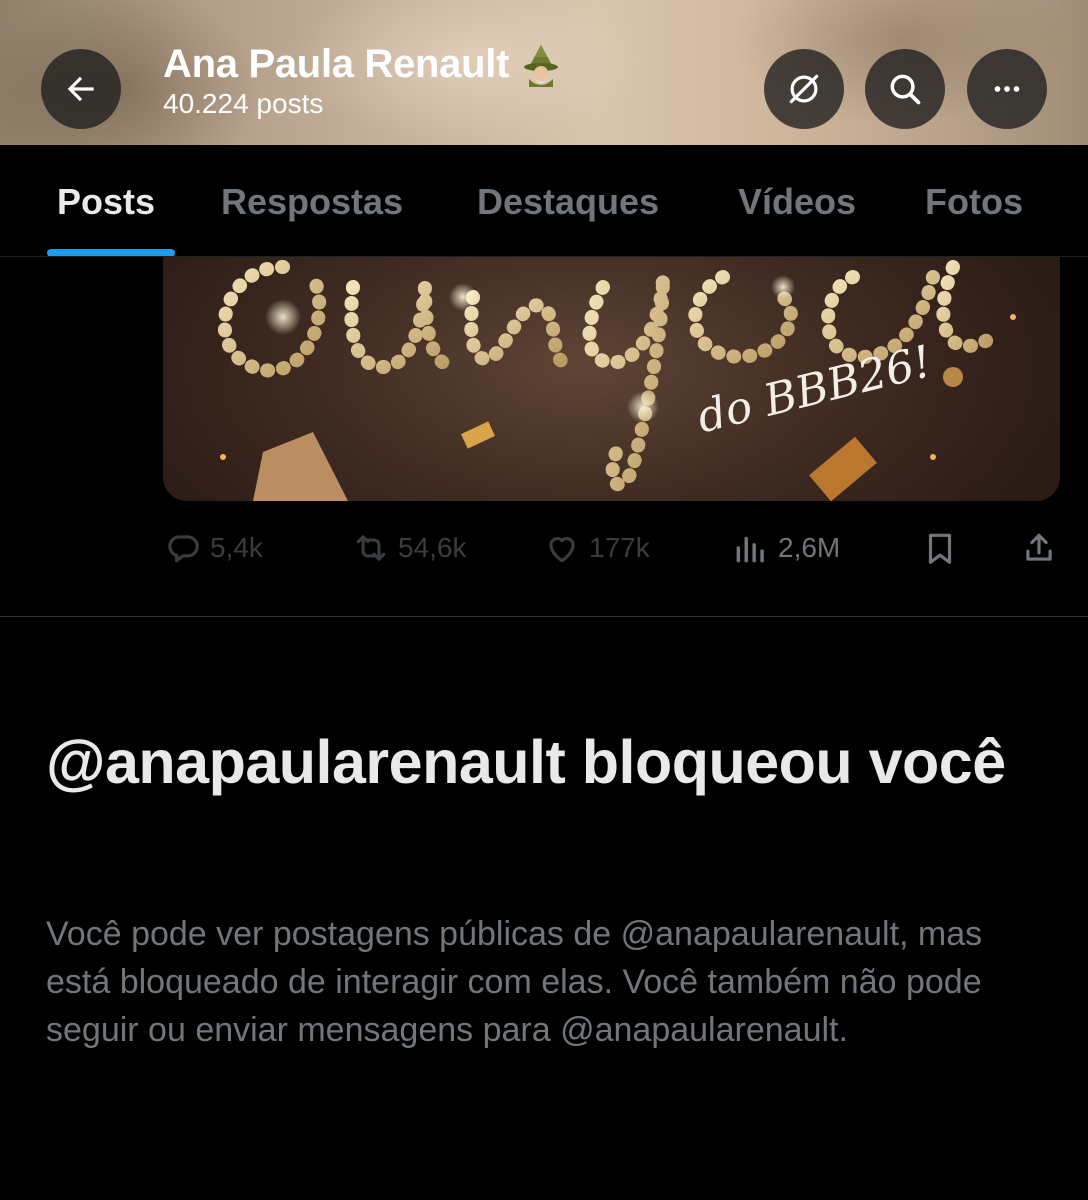 The width and height of the screenshot is (1088, 1200). I want to click on tab-fotos: Fotos, so click(974, 202).